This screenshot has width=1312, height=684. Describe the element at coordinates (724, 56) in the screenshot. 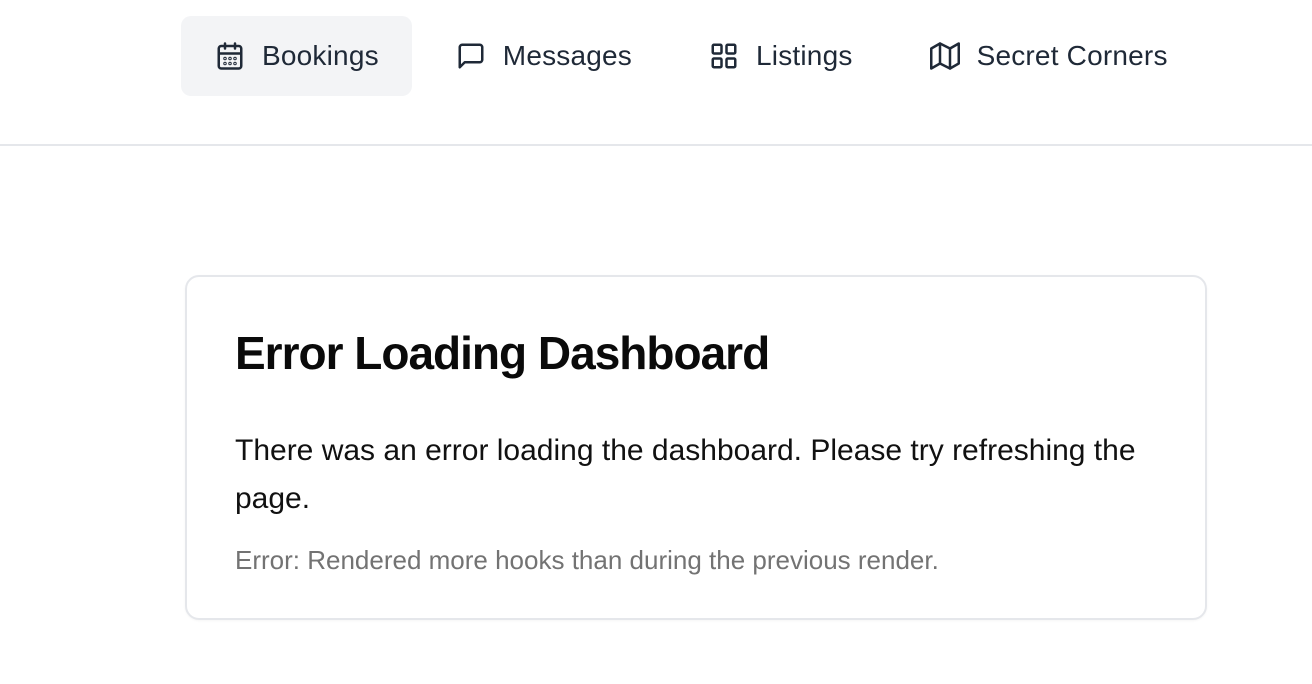

I see `grid-icon` at that location.